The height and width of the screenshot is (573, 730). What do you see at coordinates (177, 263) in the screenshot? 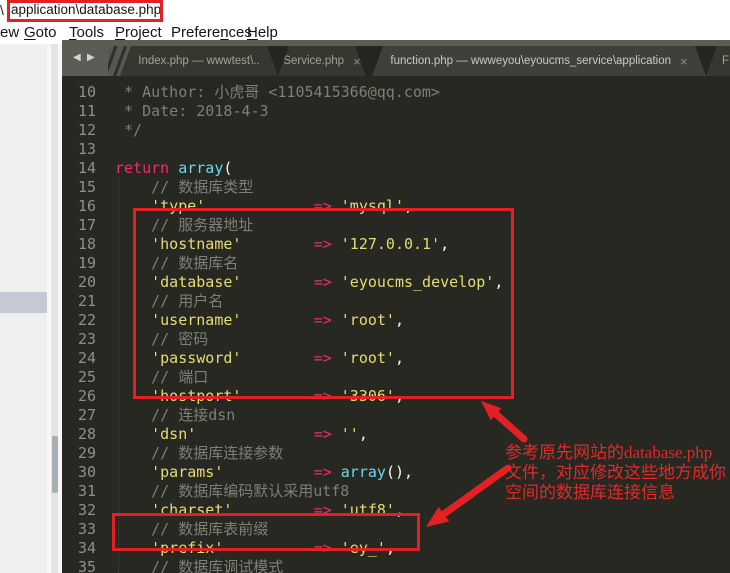
I see `code-text: // 数据库名` at bounding box center [177, 263].